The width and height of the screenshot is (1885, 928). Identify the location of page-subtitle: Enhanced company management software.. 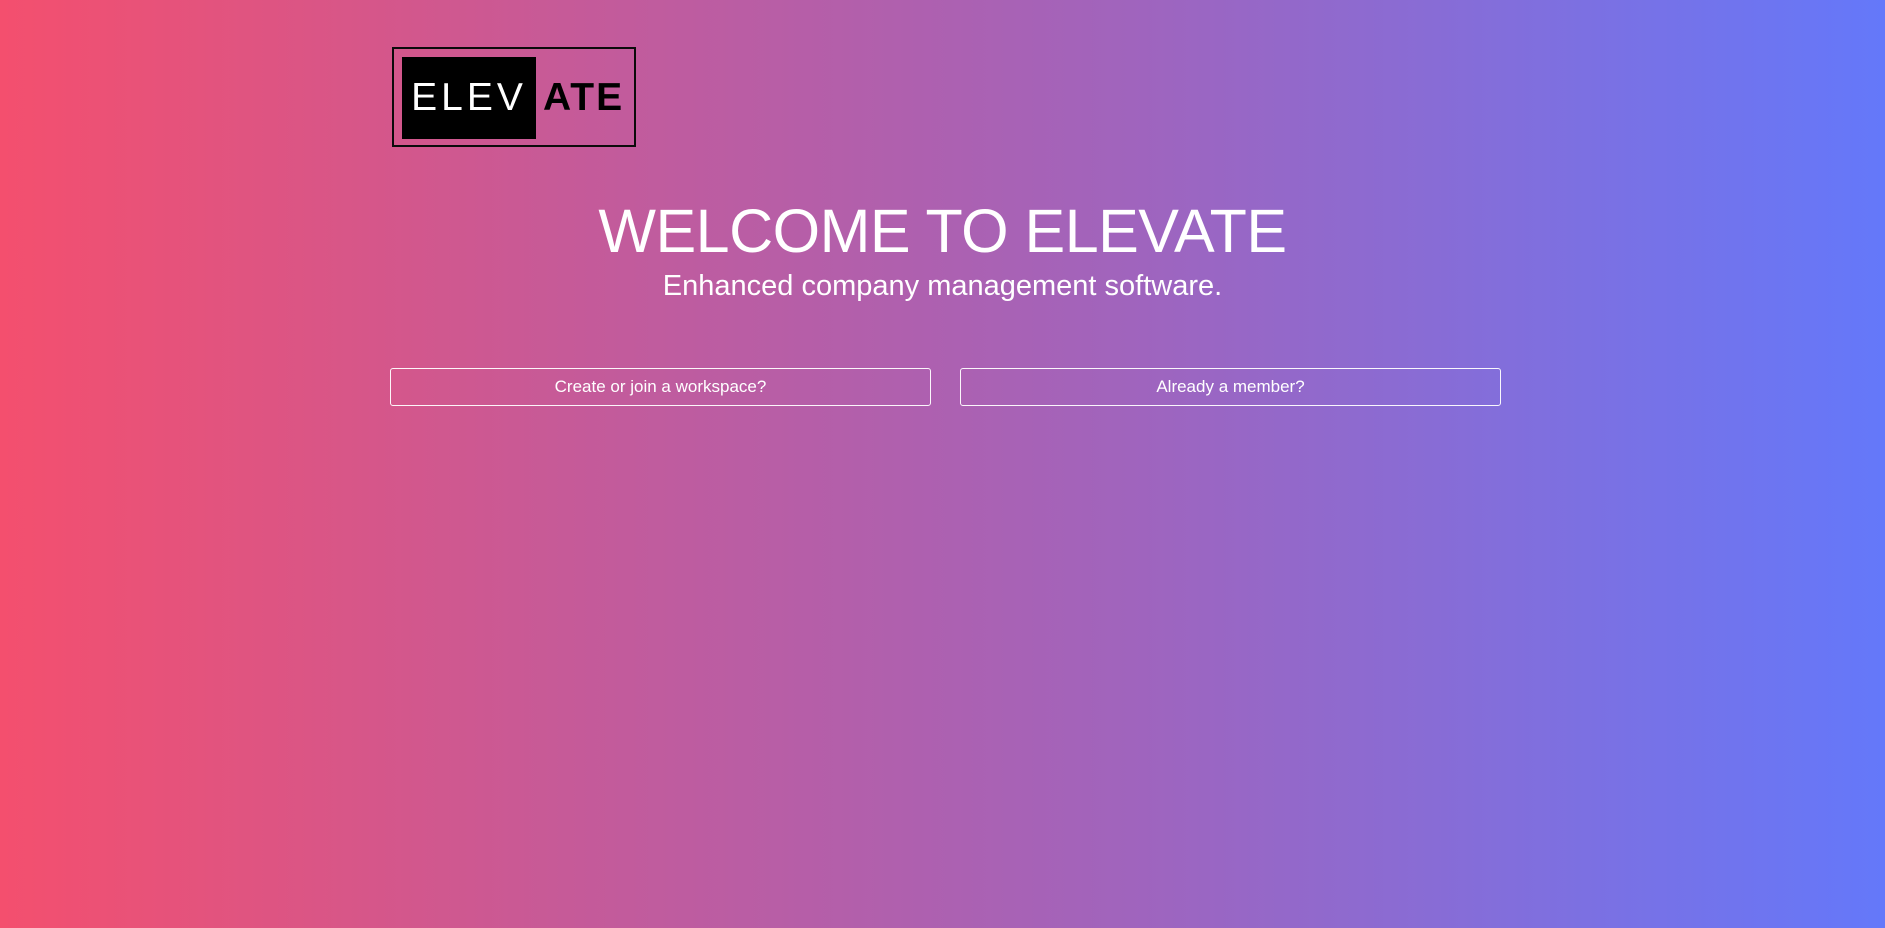
(942, 286).